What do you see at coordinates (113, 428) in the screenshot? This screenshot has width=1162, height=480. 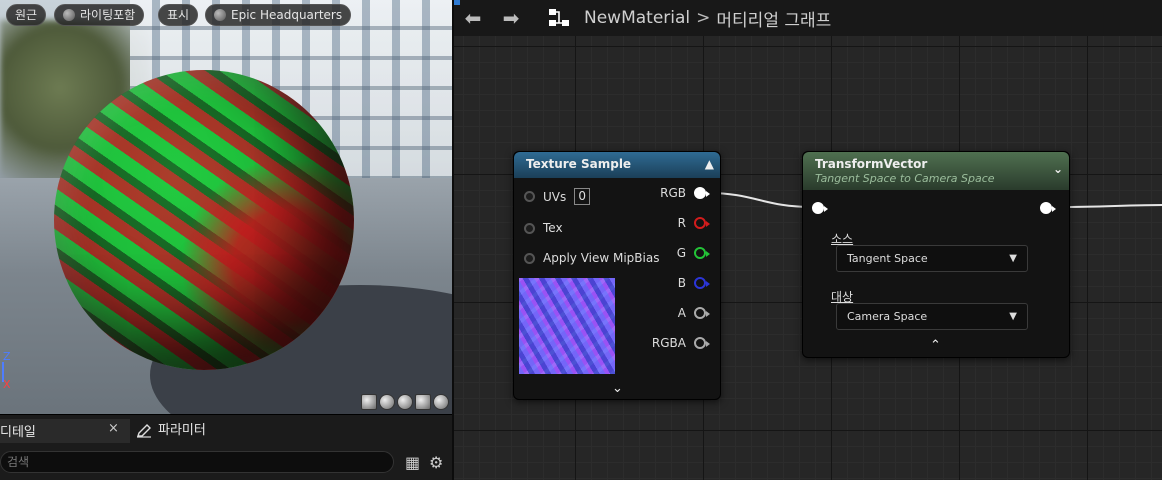 I see `close-icon: ×` at bounding box center [113, 428].